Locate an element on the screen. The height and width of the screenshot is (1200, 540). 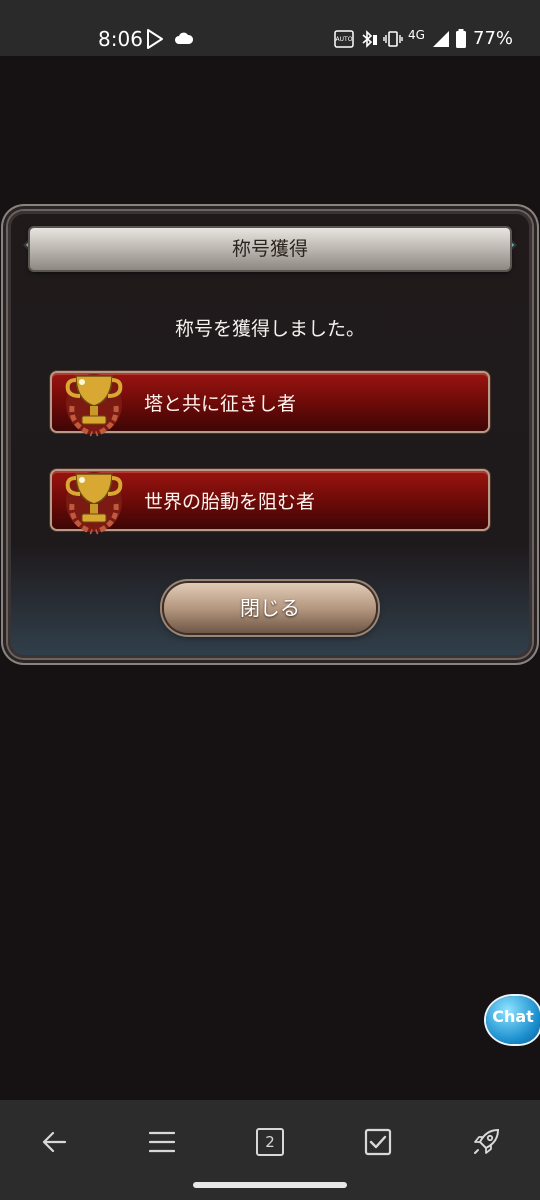
rocket-button is located at coordinates (486, 1142).